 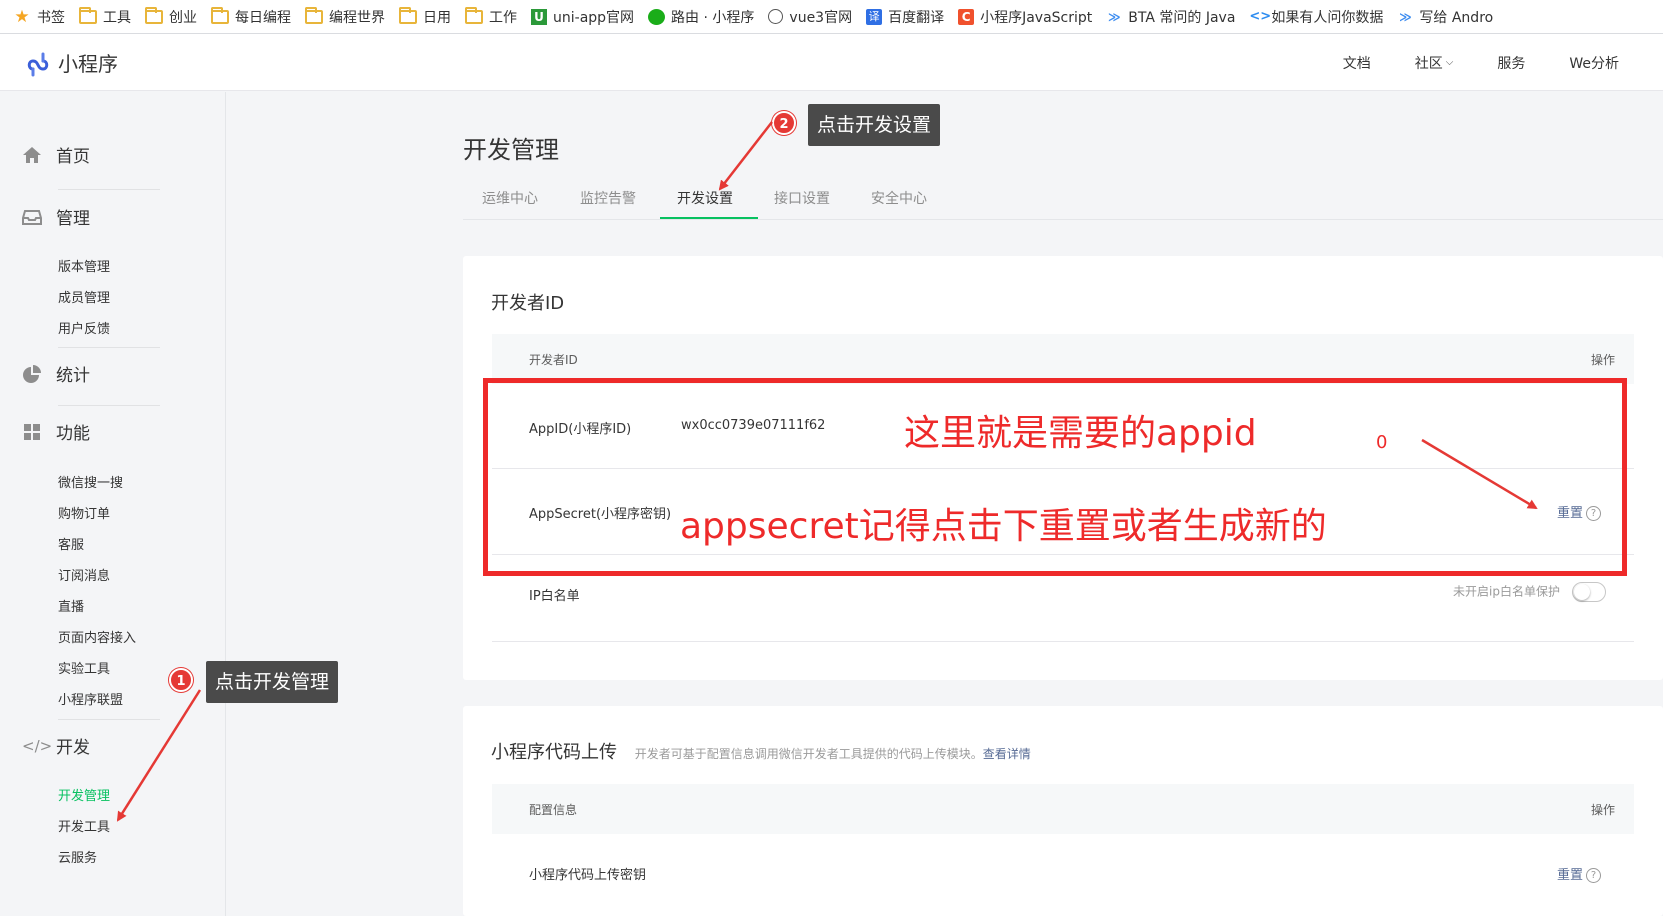 I want to click on code-icon: <>, so click(x=1260, y=16).